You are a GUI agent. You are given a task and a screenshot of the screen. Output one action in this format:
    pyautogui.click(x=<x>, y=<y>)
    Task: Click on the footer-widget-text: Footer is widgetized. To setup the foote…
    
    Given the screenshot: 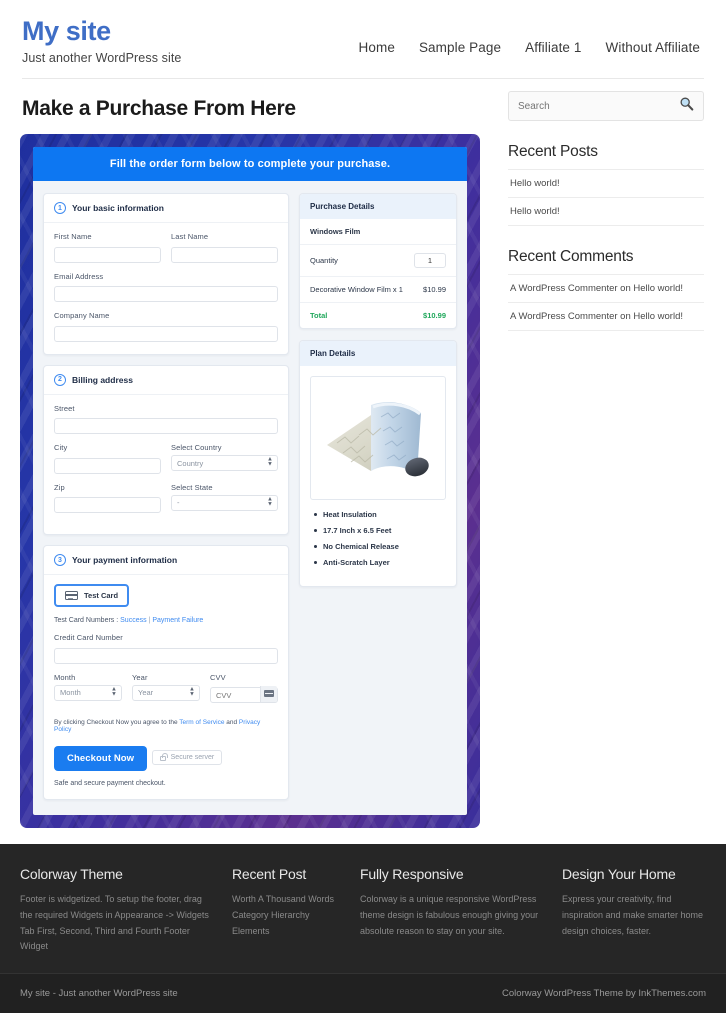 What is the action you would take?
    pyautogui.click(x=114, y=923)
    